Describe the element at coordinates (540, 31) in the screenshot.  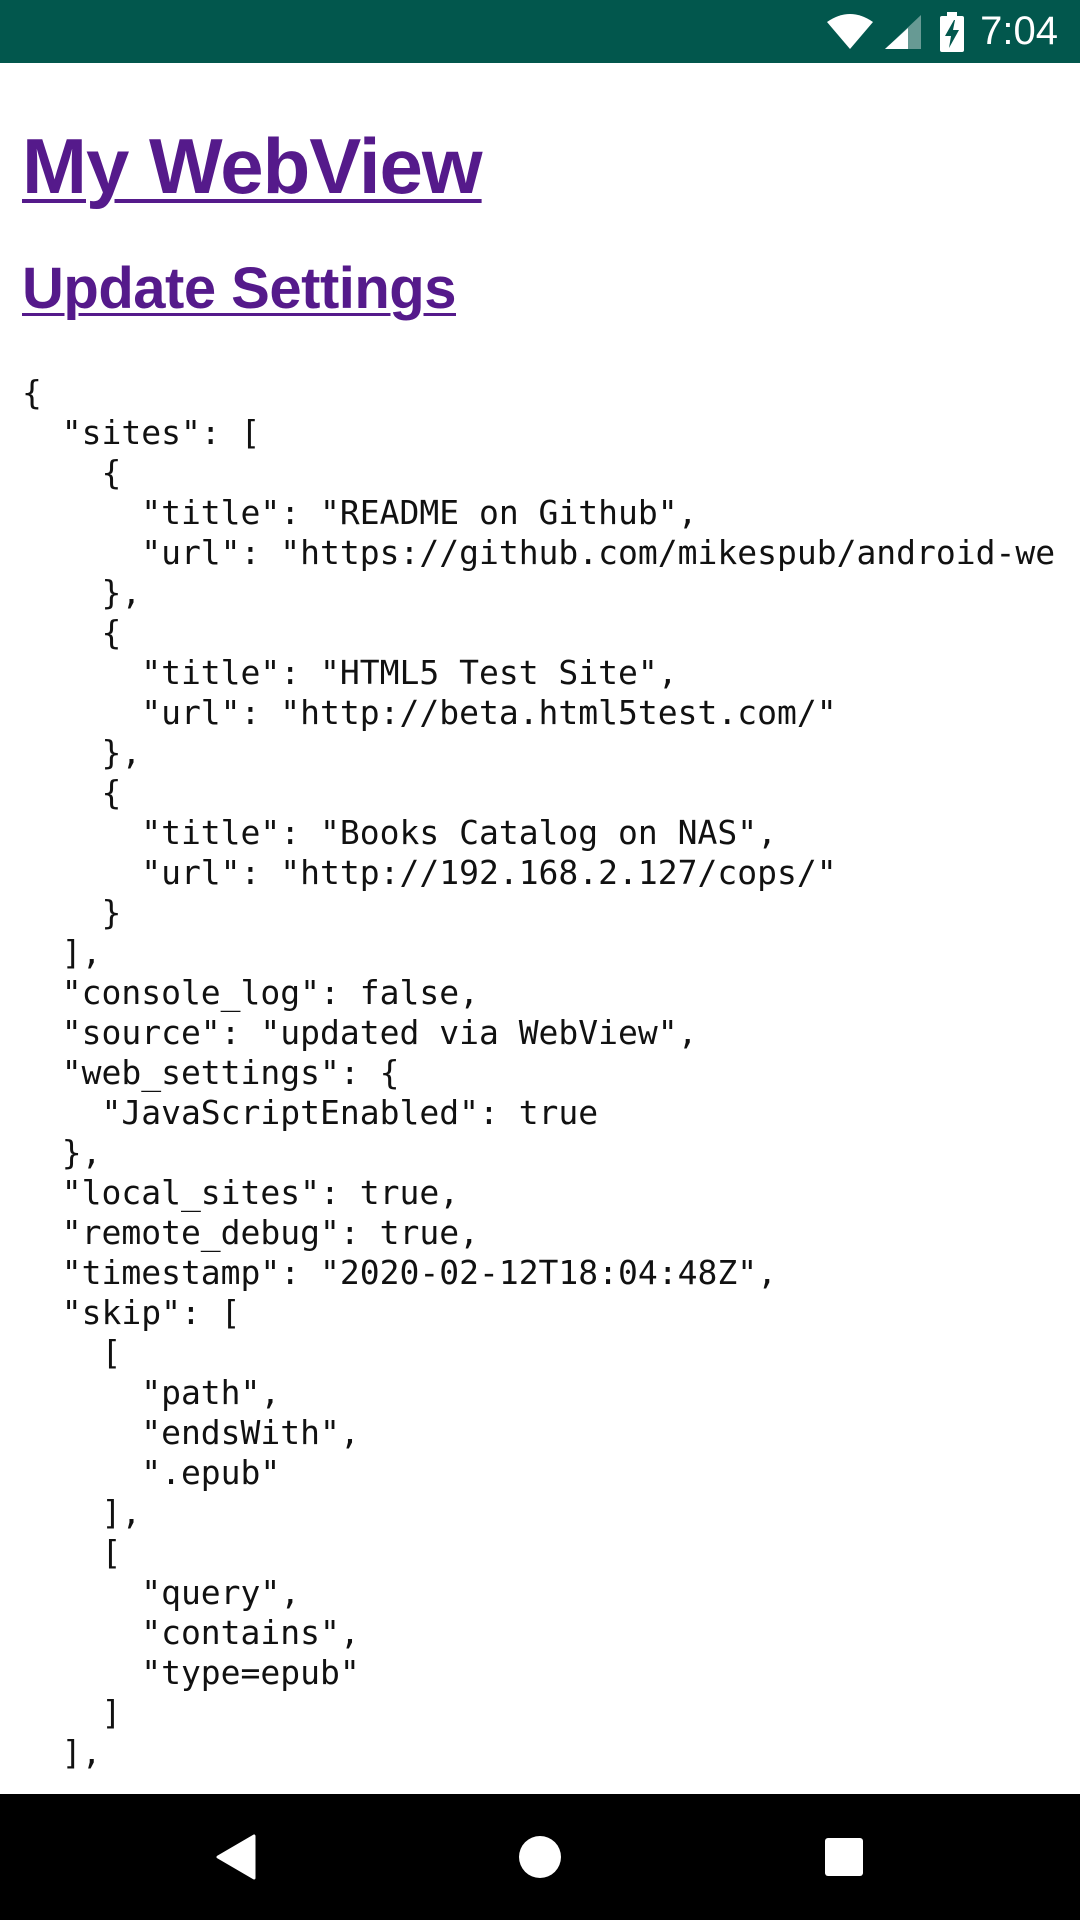
I see `status-bar: 7:04` at that location.